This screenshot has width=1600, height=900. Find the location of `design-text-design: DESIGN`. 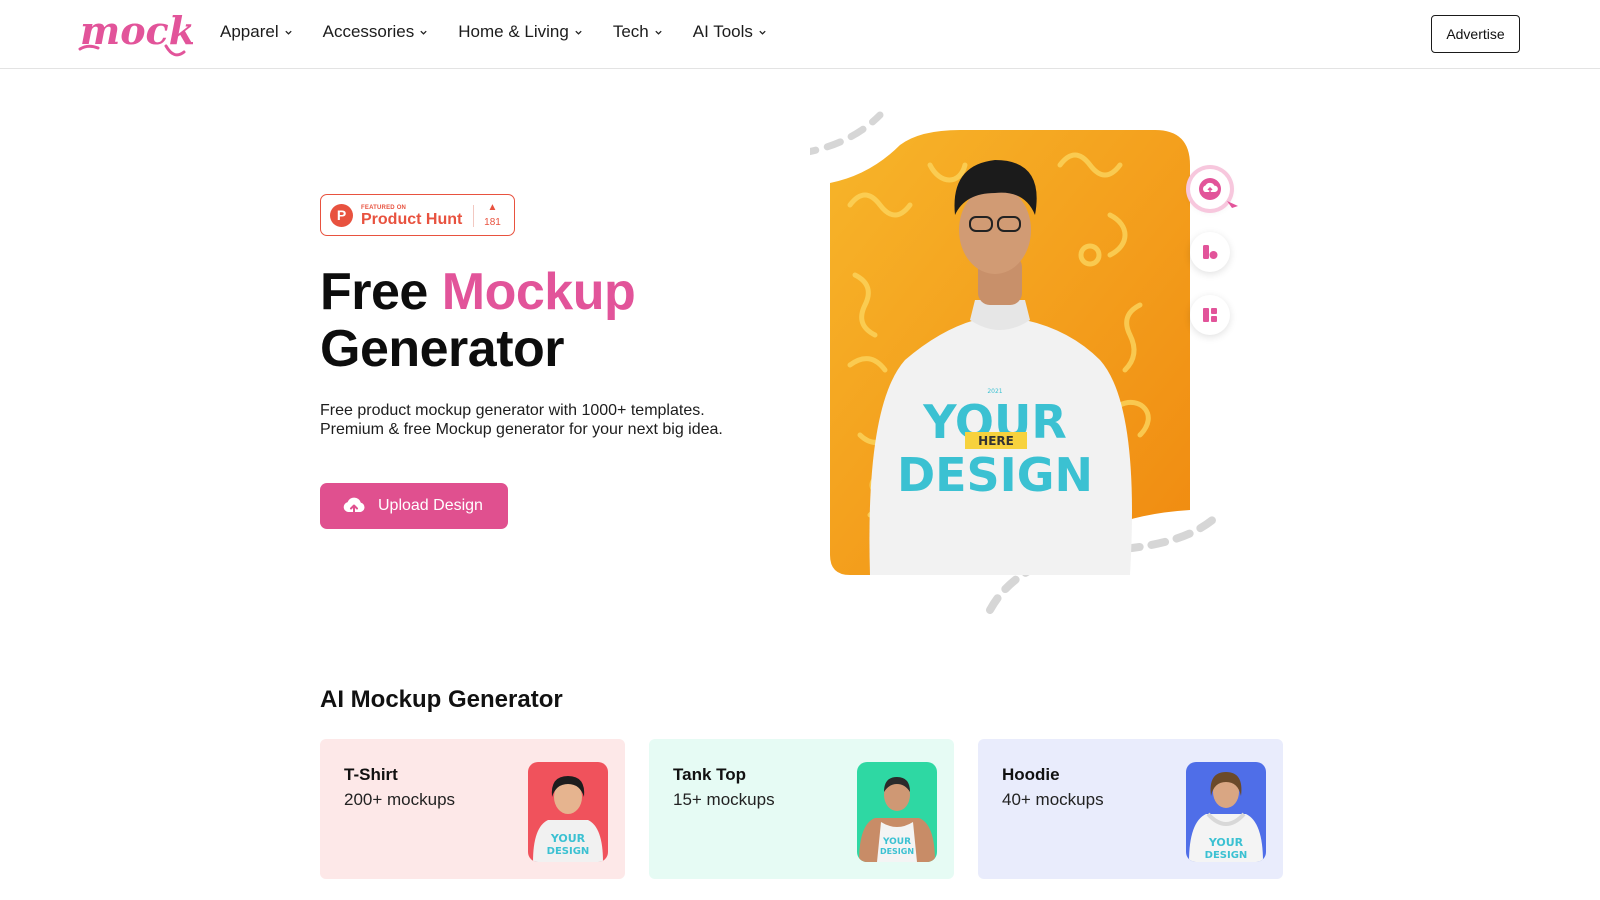

design-text-design: DESIGN is located at coordinates (995, 475).